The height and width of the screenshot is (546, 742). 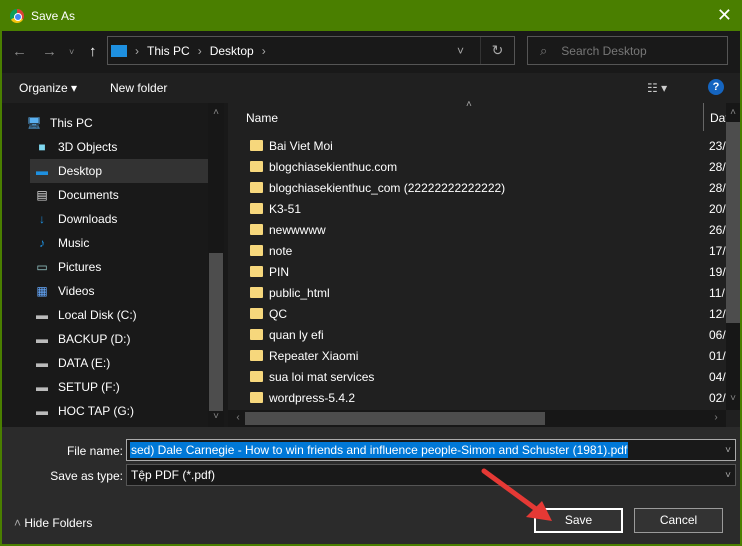 What do you see at coordinates (299, 292) in the screenshot?
I see `item-name: public_html` at bounding box center [299, 292].